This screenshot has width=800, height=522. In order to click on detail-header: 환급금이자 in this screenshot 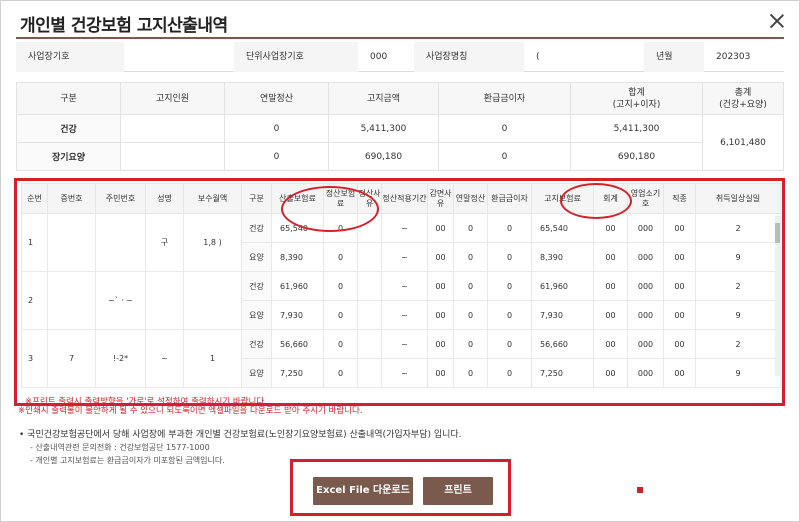, I will do `click(509, 198)`.